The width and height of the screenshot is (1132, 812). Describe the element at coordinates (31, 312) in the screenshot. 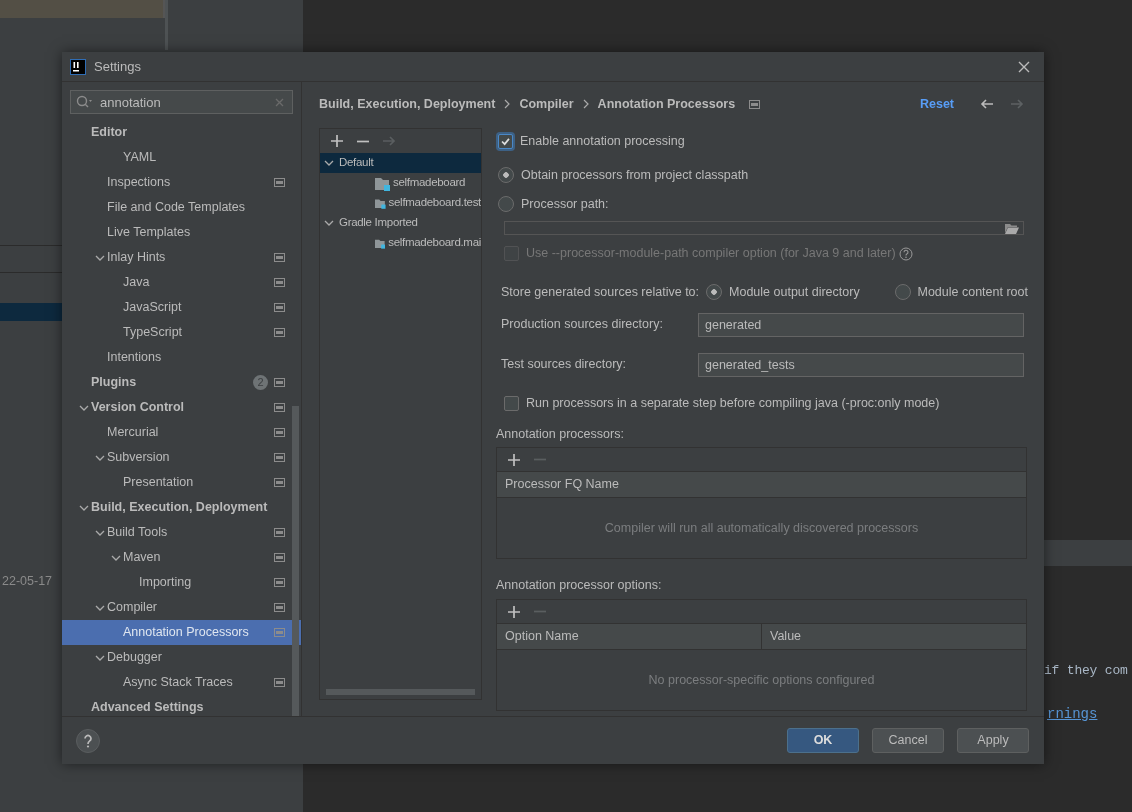

I see `selected-row` at that location.